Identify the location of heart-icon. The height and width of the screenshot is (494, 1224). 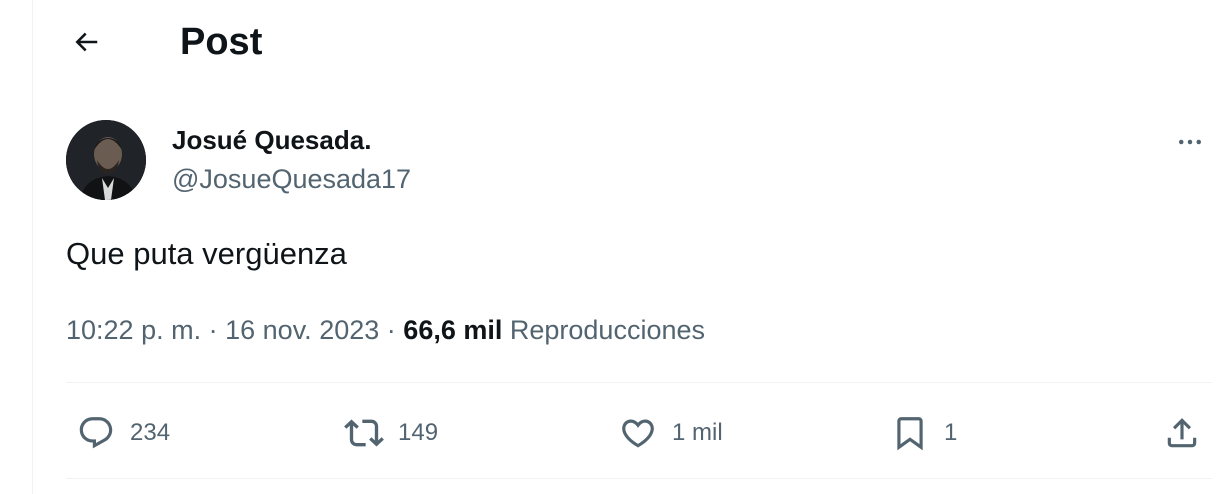
(638, 433).